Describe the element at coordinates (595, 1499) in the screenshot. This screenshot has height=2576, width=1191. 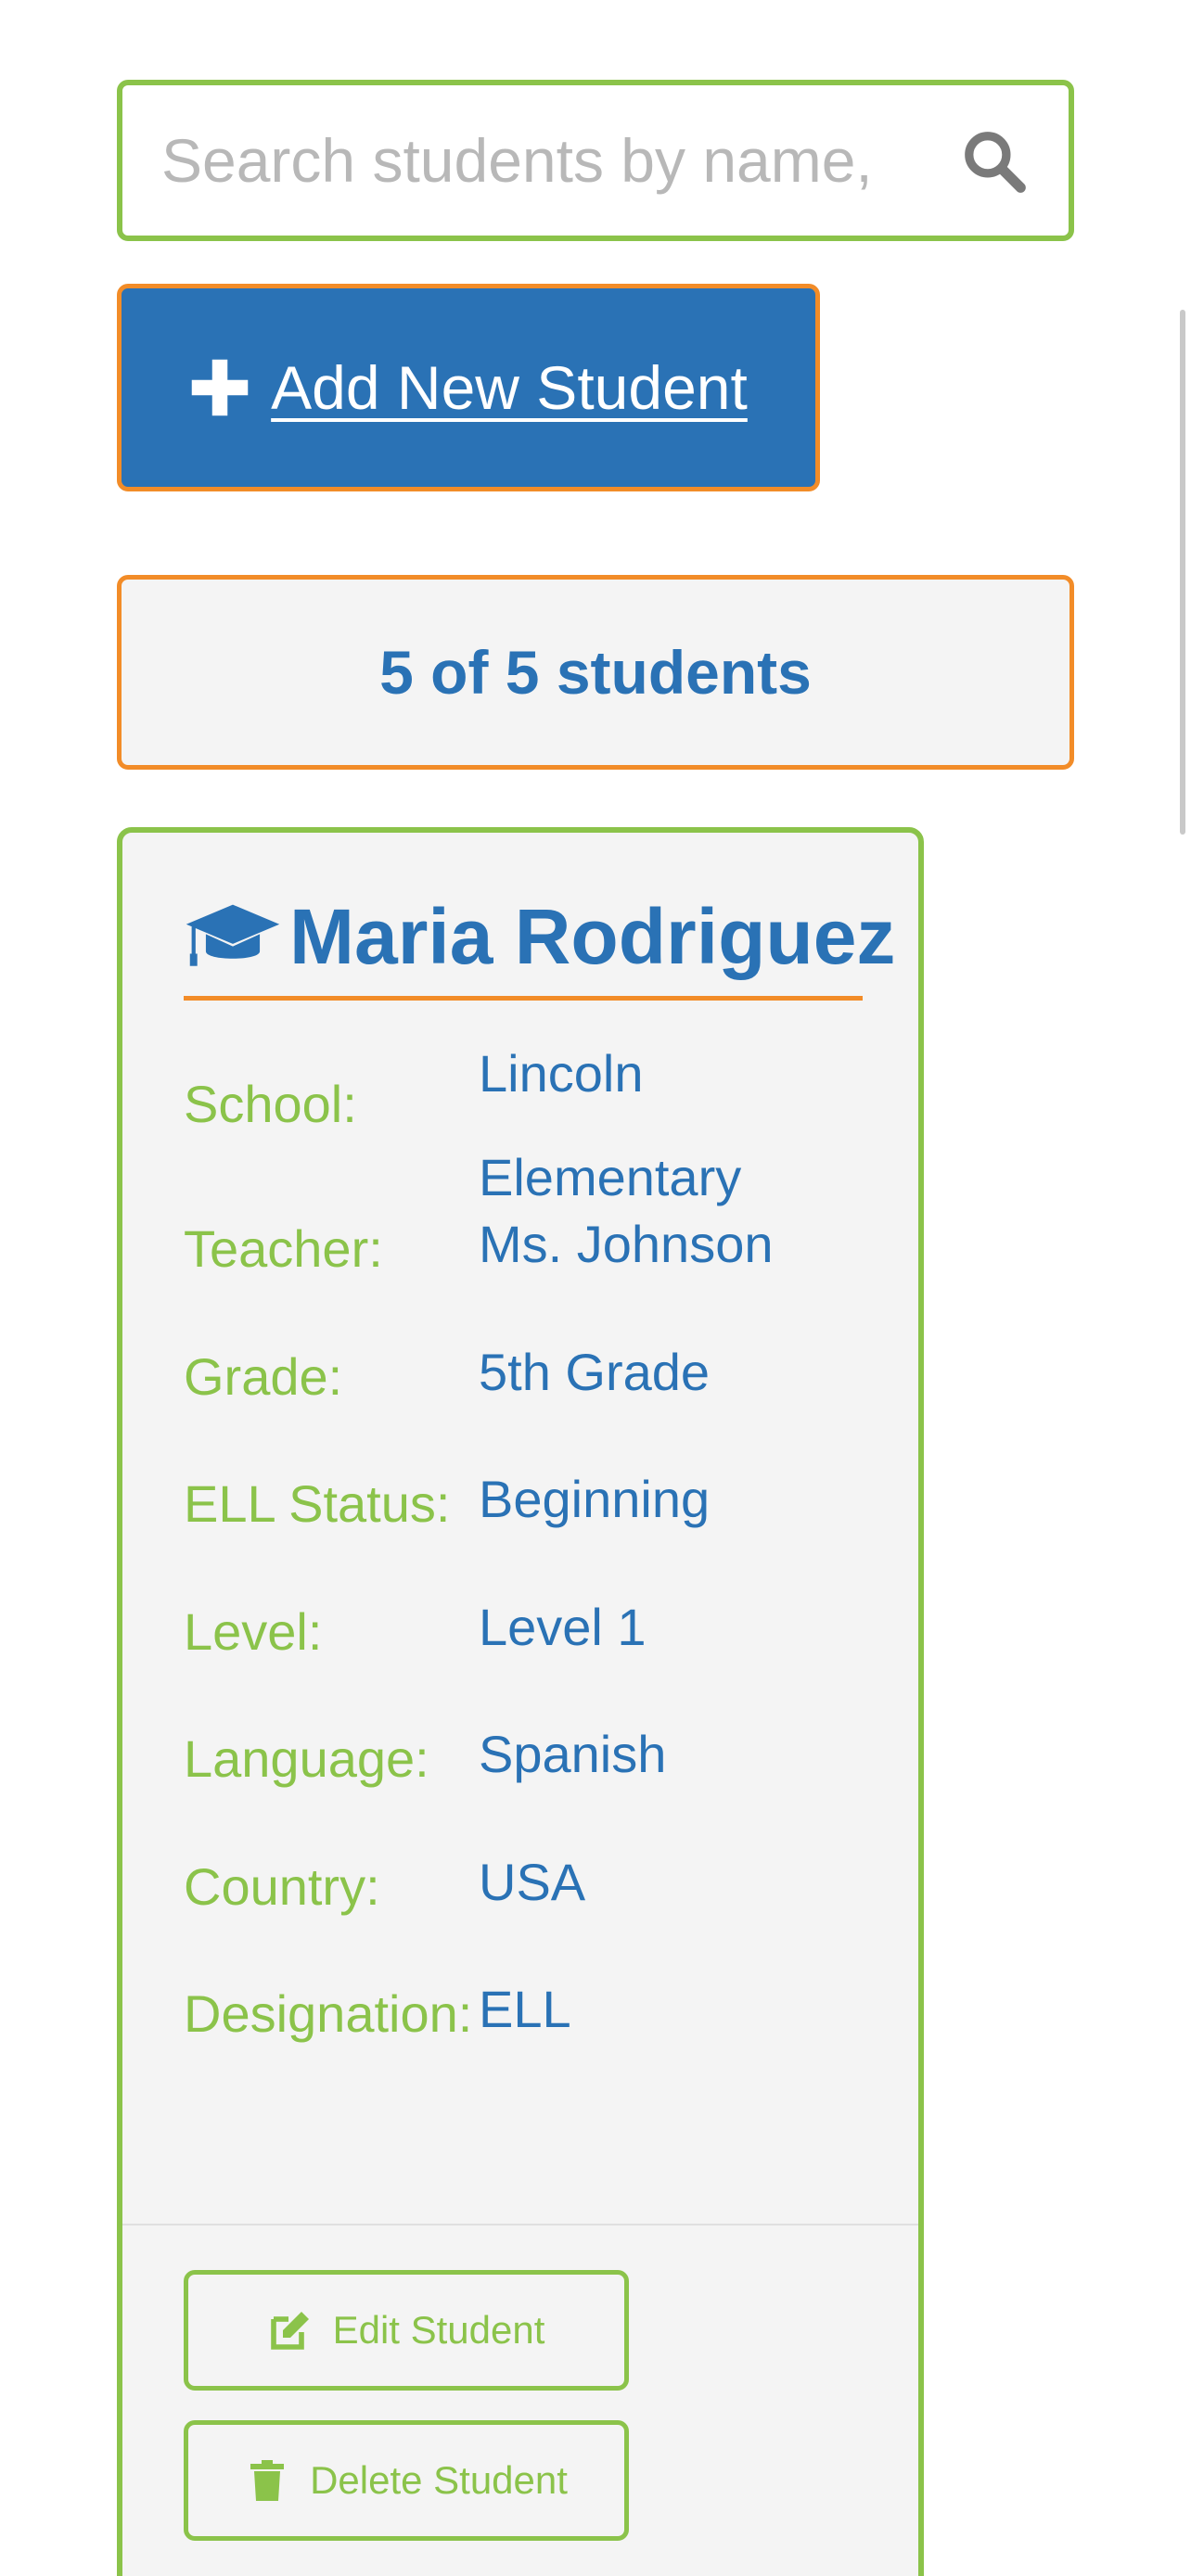
I see `detail-value: Beginning` at that location.